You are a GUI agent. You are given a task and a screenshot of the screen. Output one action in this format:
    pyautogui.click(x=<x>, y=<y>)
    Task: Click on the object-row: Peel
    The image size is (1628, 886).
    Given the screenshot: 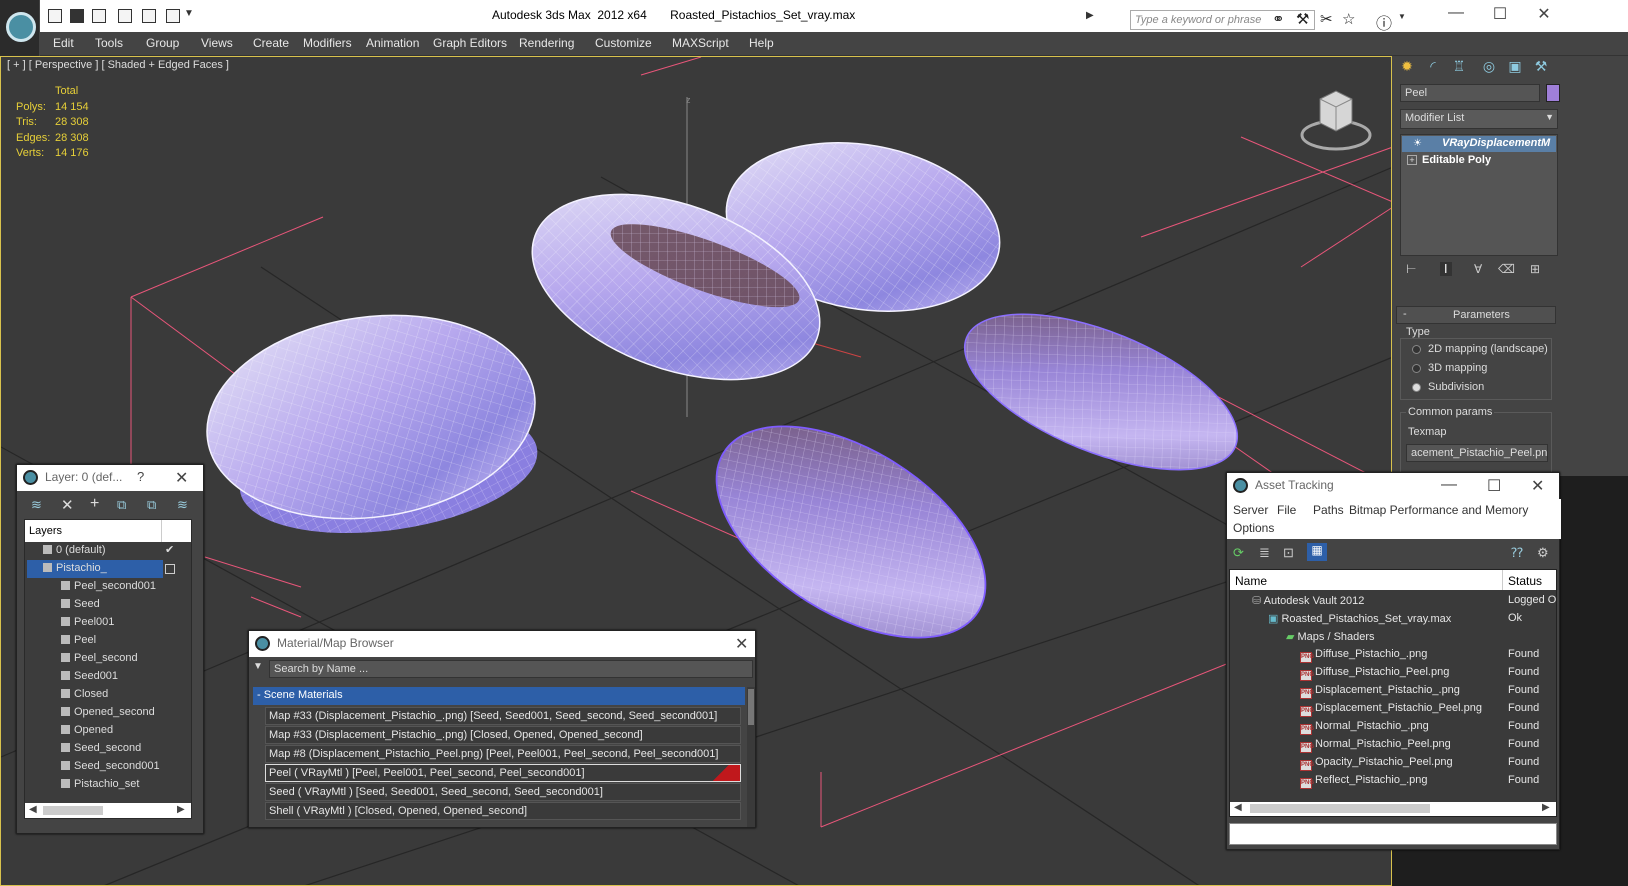 What is the action you would take?
    pyautogui.click(x=109, y=641)
    